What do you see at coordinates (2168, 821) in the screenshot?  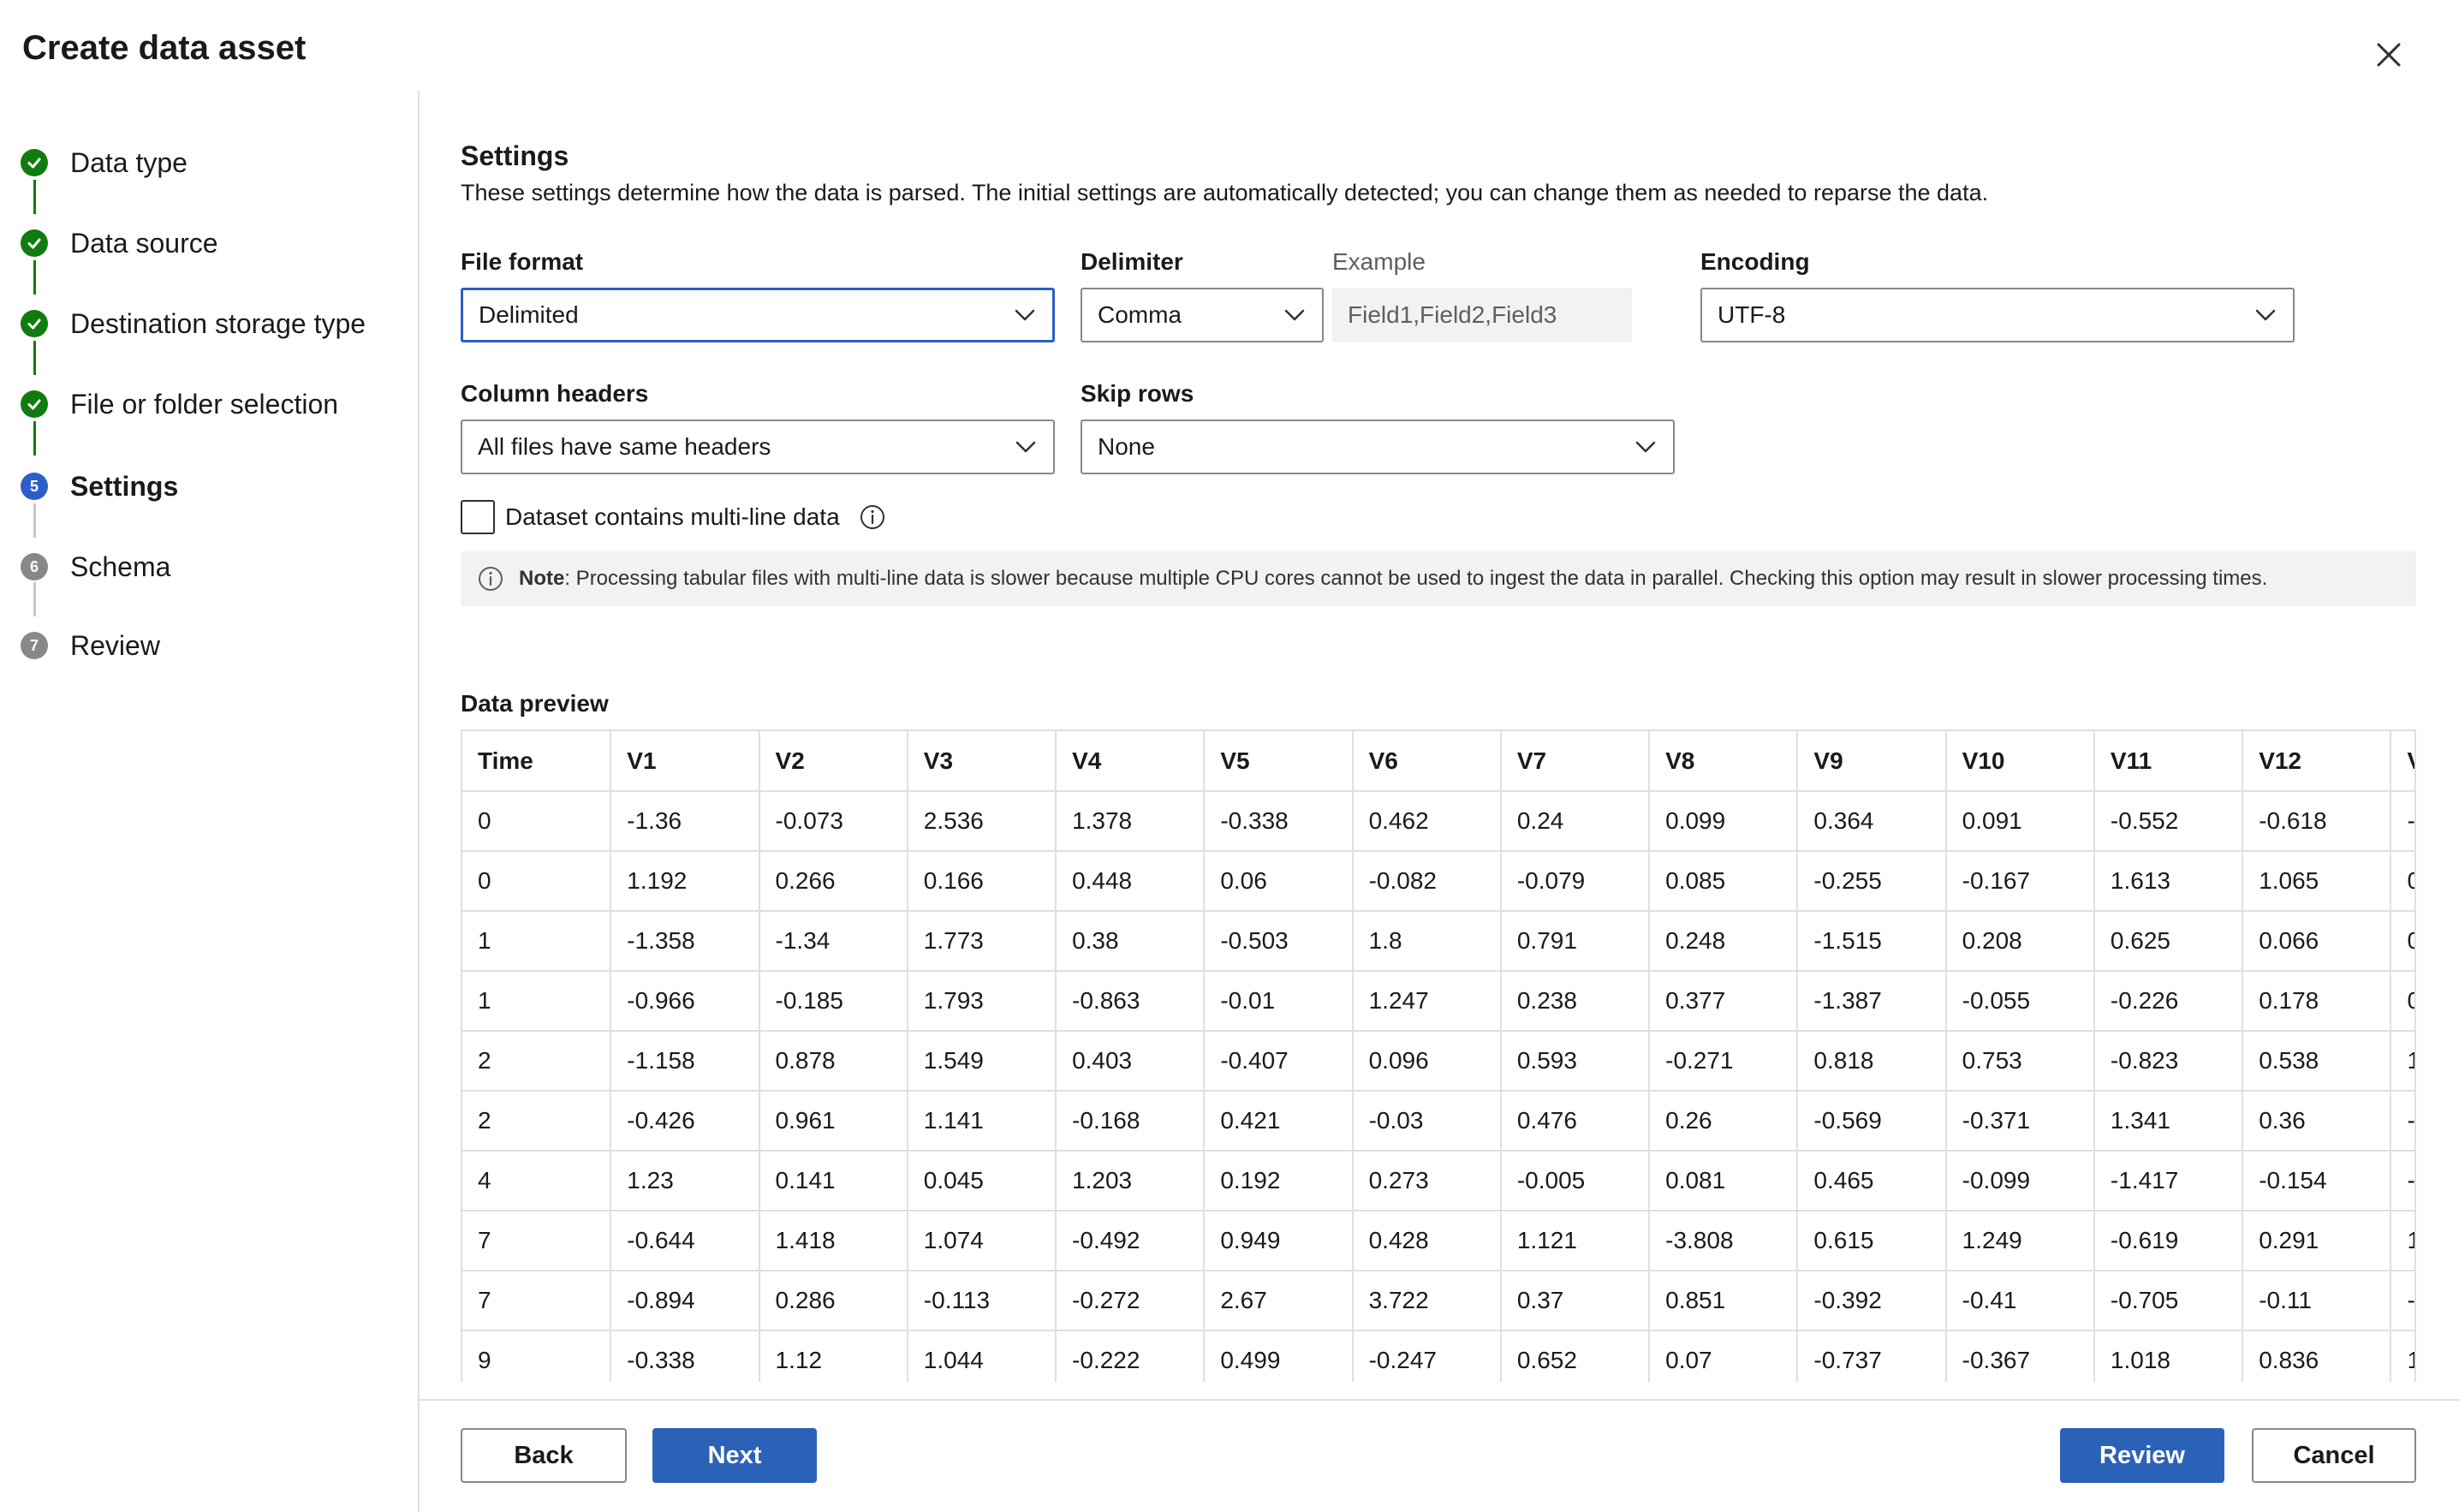 I see `table-cell: -0.552` at bounding box center [2168, 821].